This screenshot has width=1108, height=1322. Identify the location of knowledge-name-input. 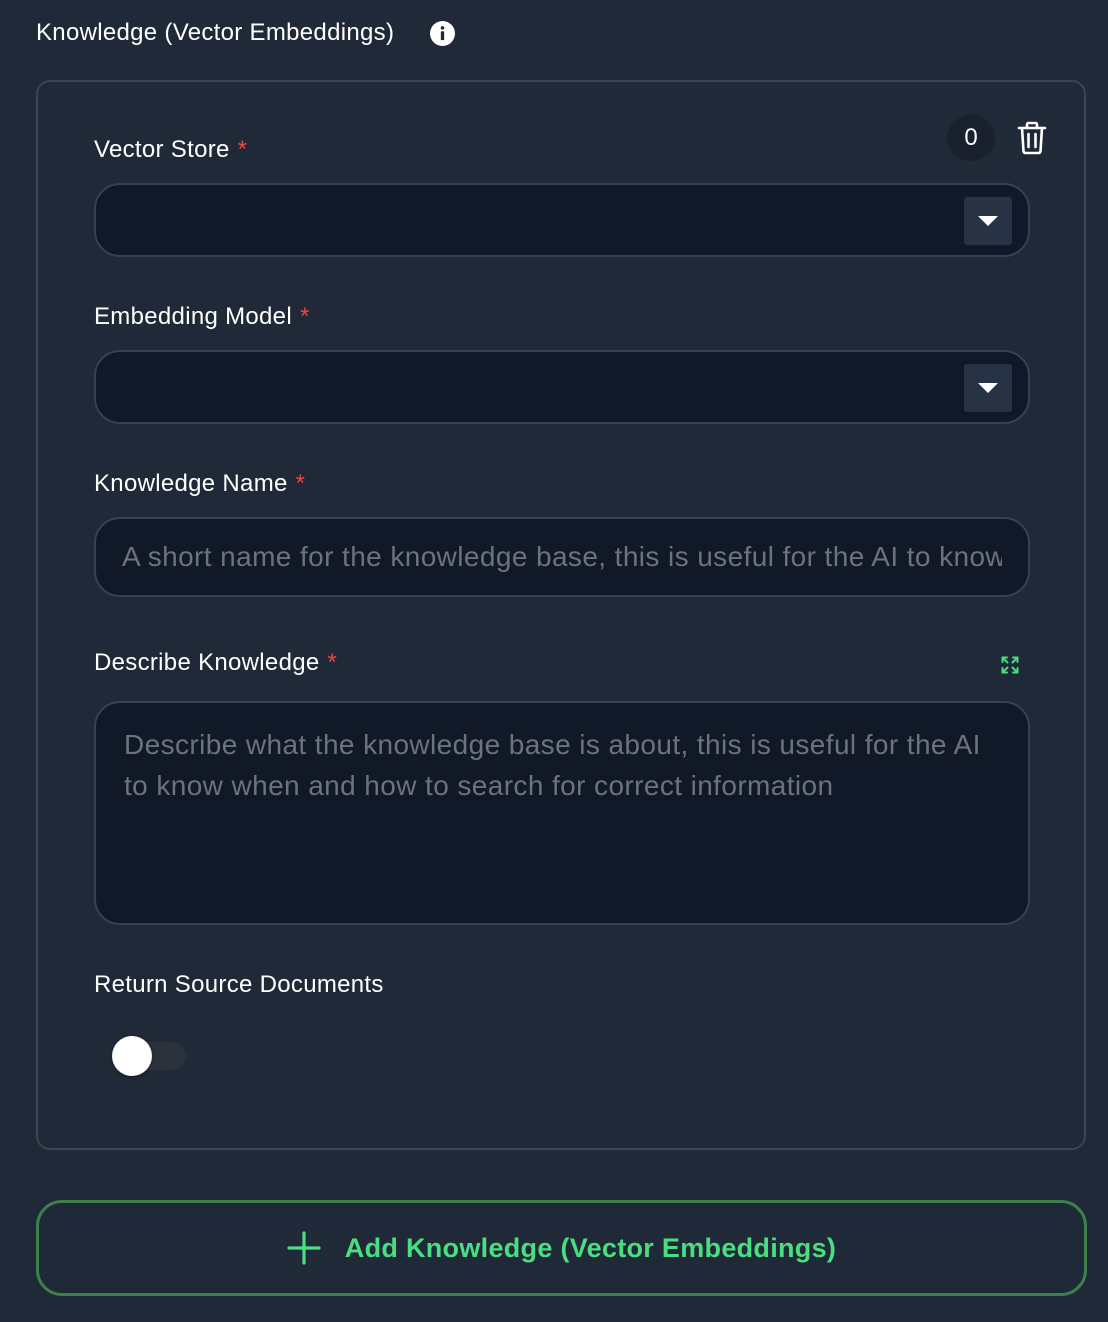
(562, 557).